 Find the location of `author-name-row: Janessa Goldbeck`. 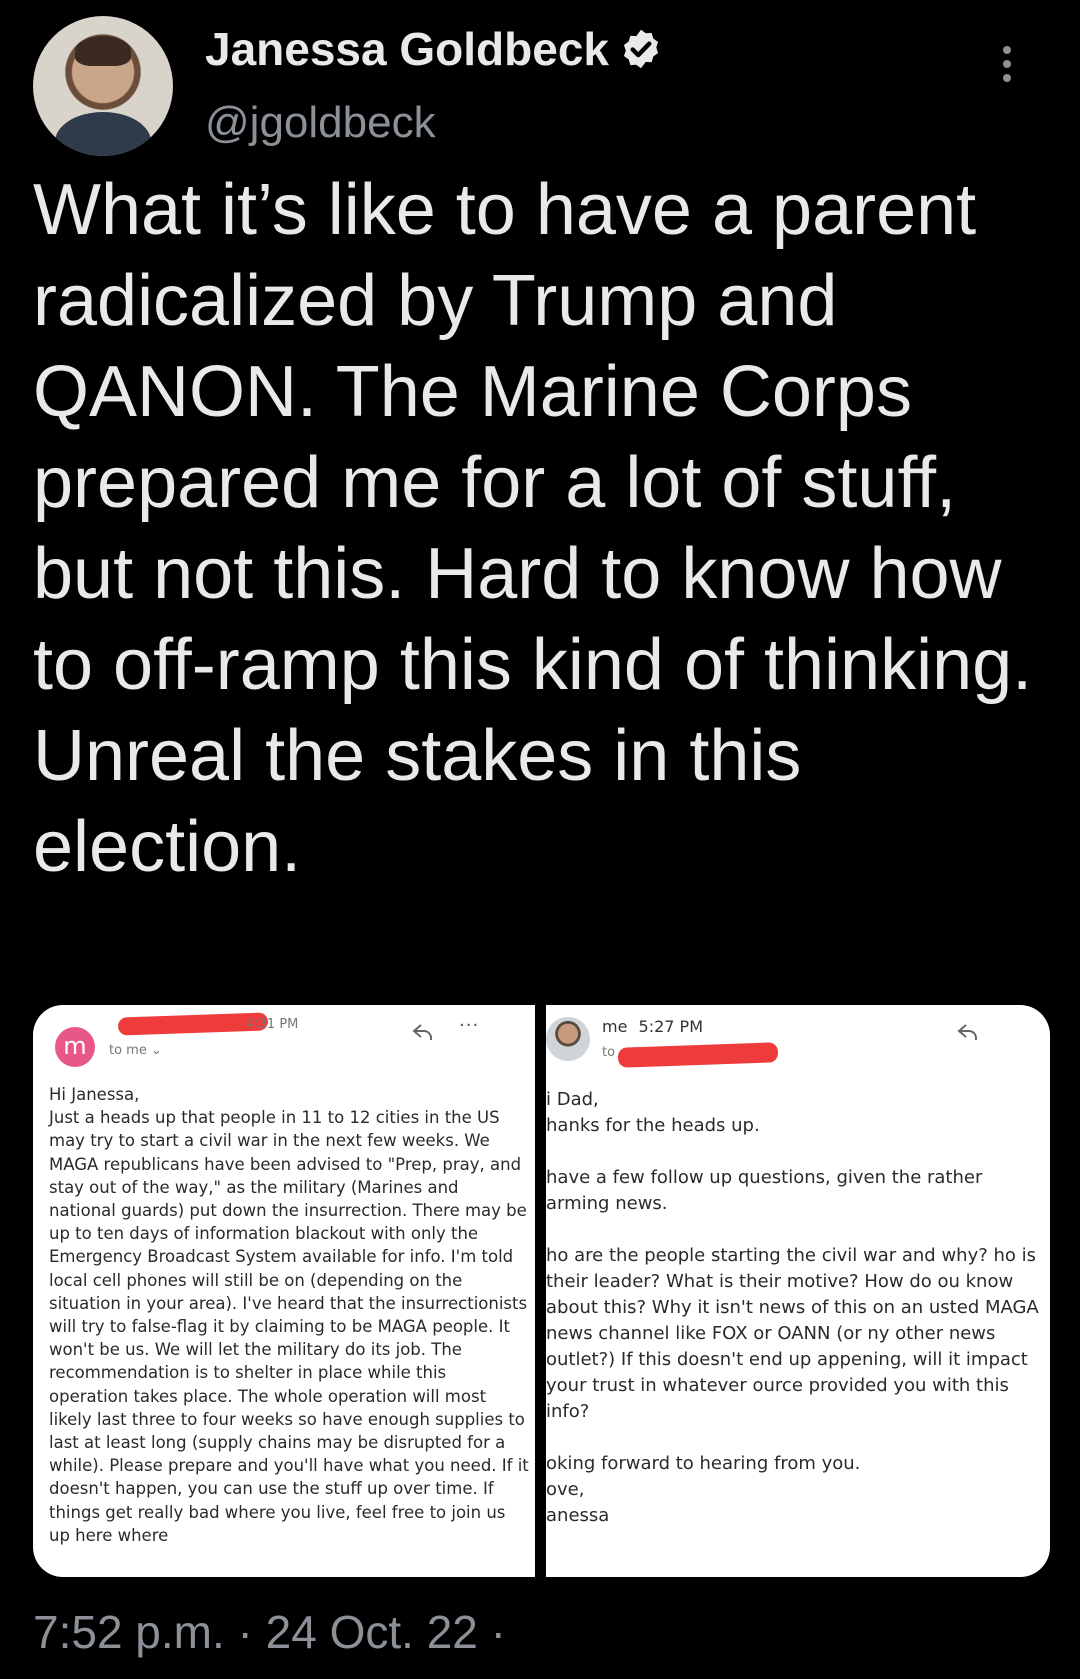

author-name-row: Janessa Goldbeck is located at coordinates (434, 49).